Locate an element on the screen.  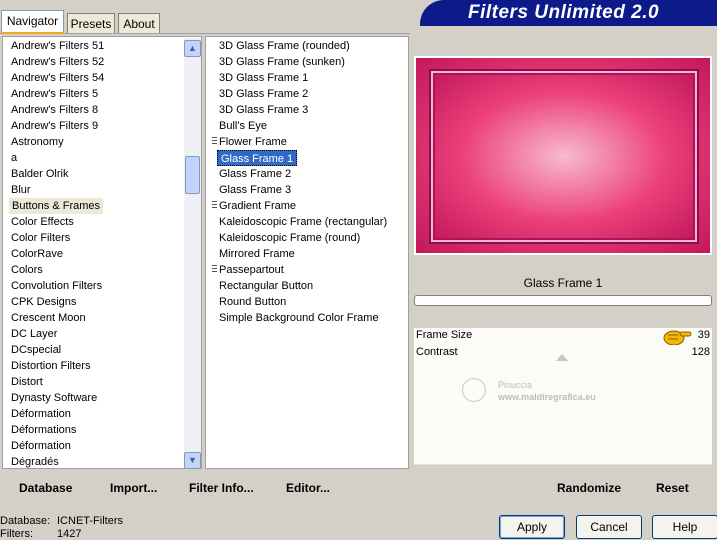
scroll-down-button: ▼ is located at coordinates (192, 460).